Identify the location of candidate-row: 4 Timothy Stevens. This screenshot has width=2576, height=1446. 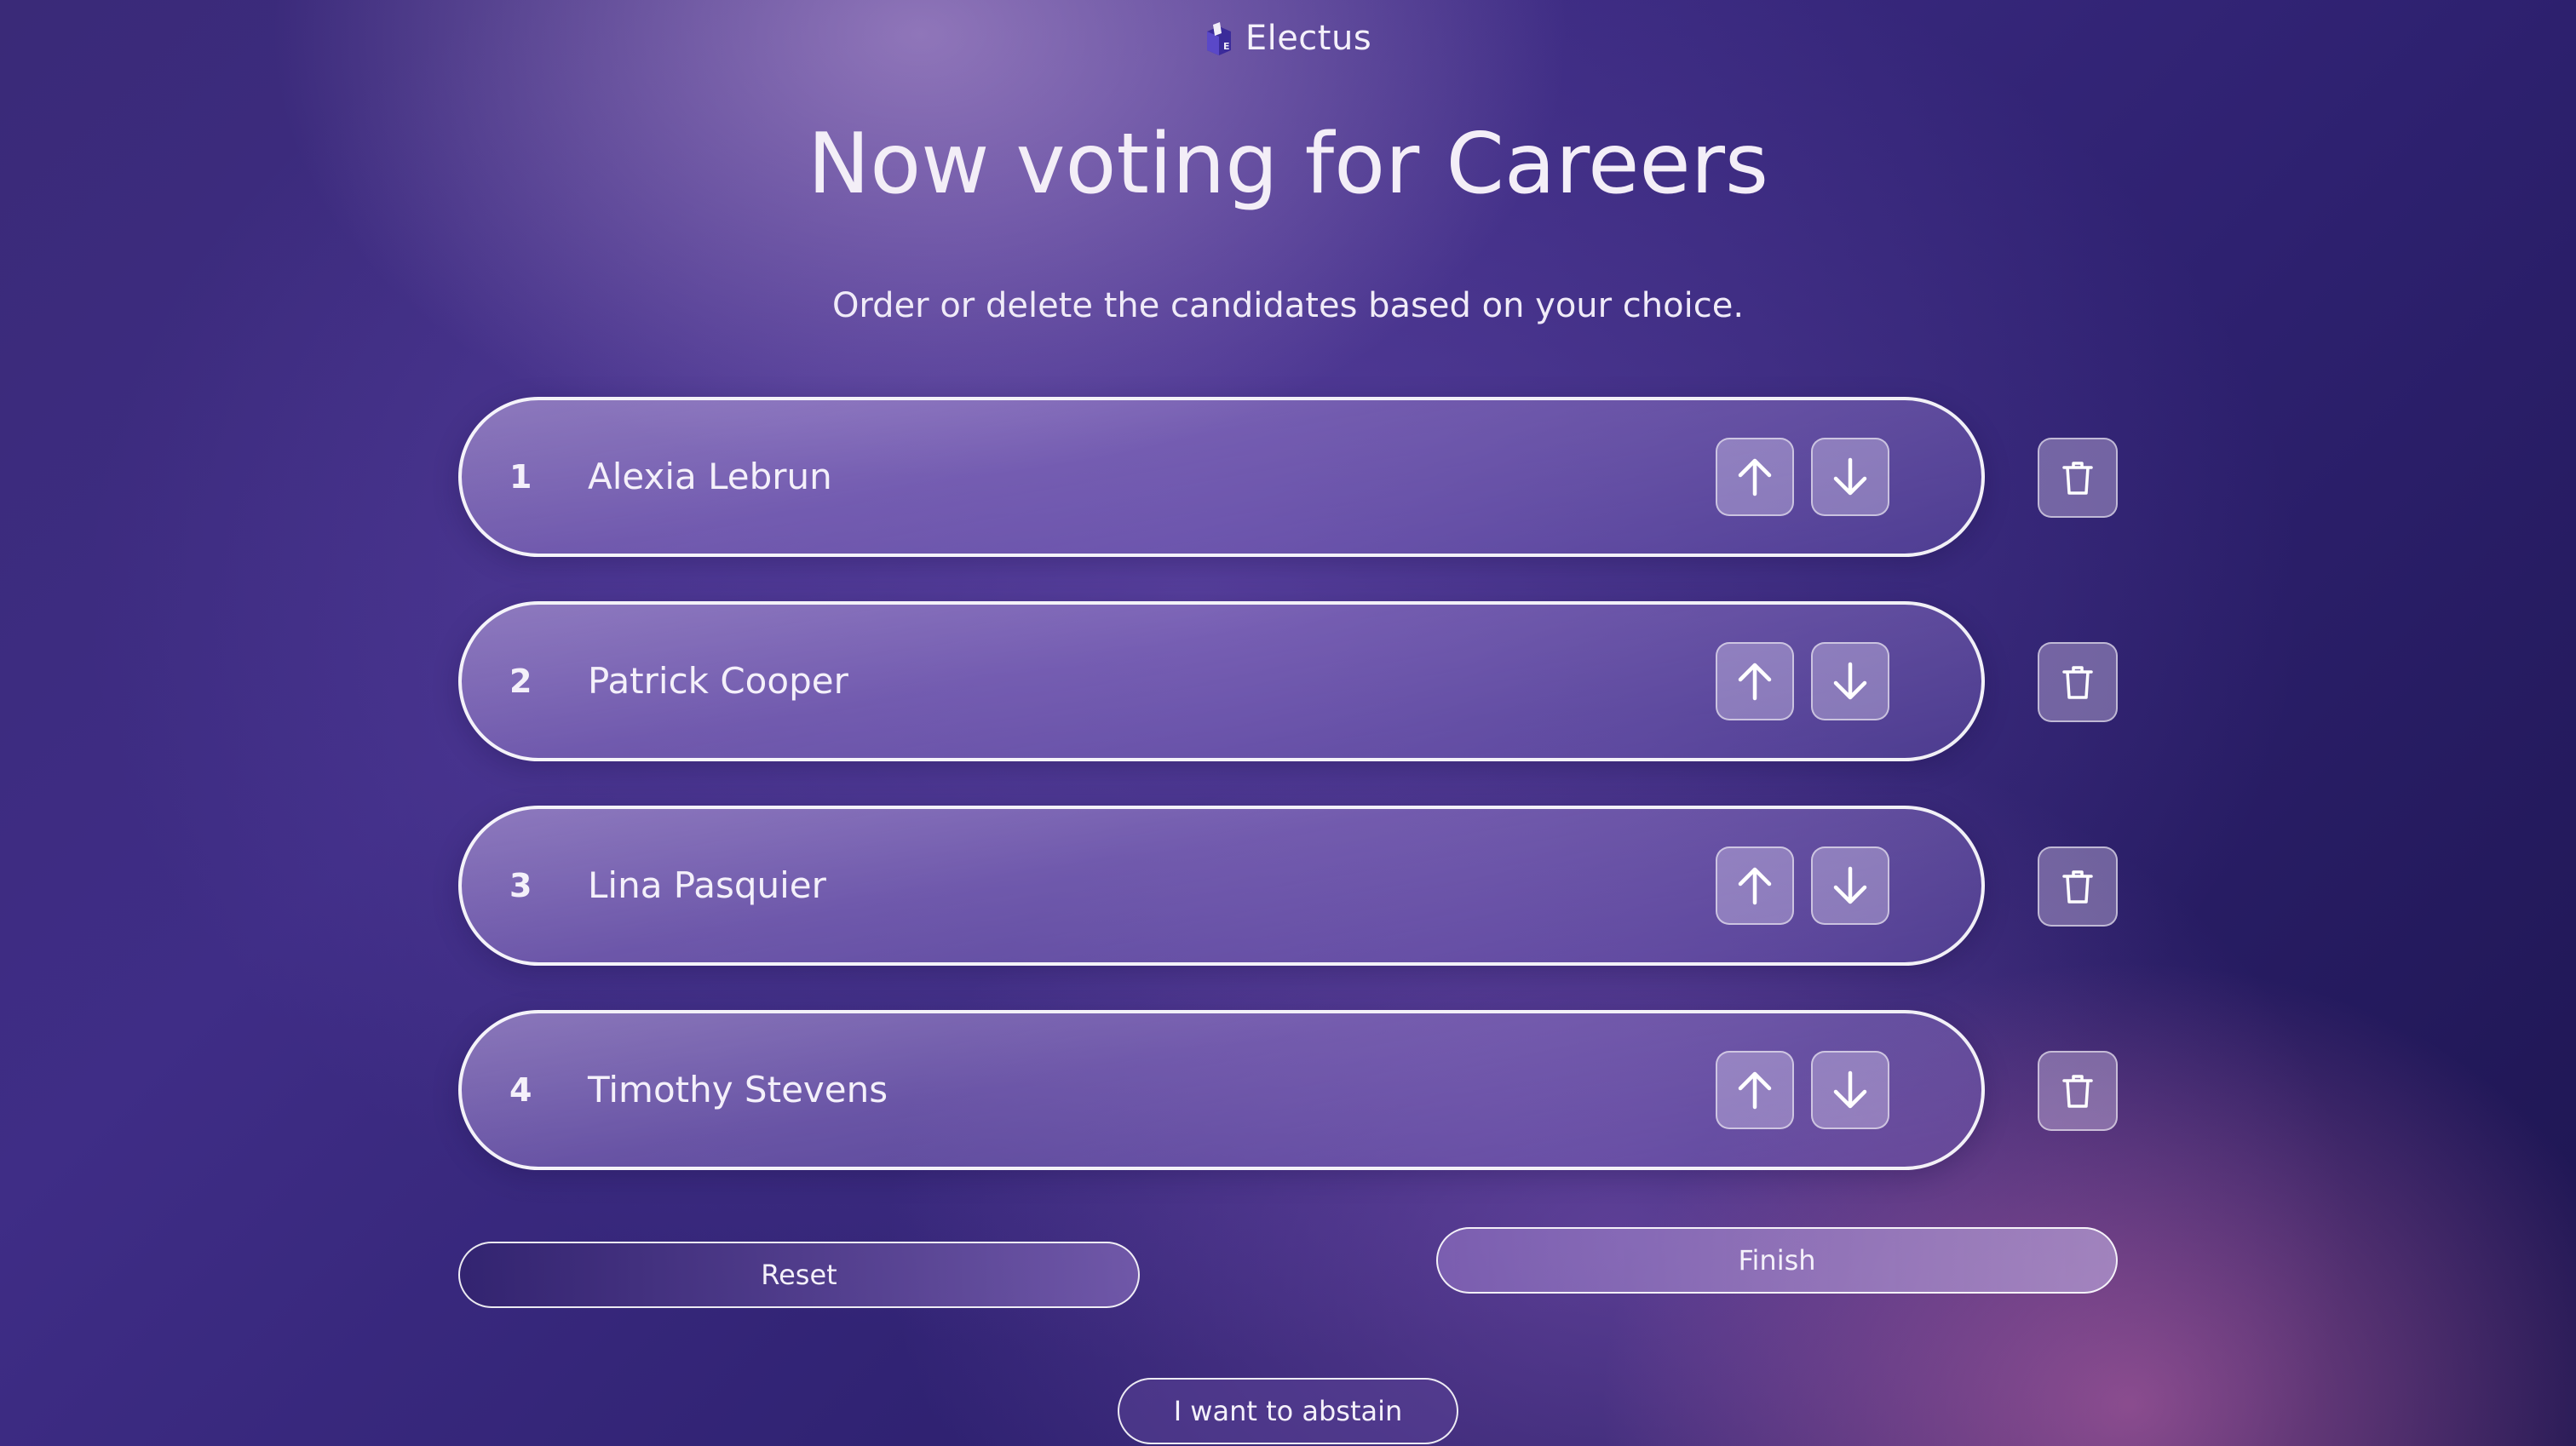
(1221, 1090).